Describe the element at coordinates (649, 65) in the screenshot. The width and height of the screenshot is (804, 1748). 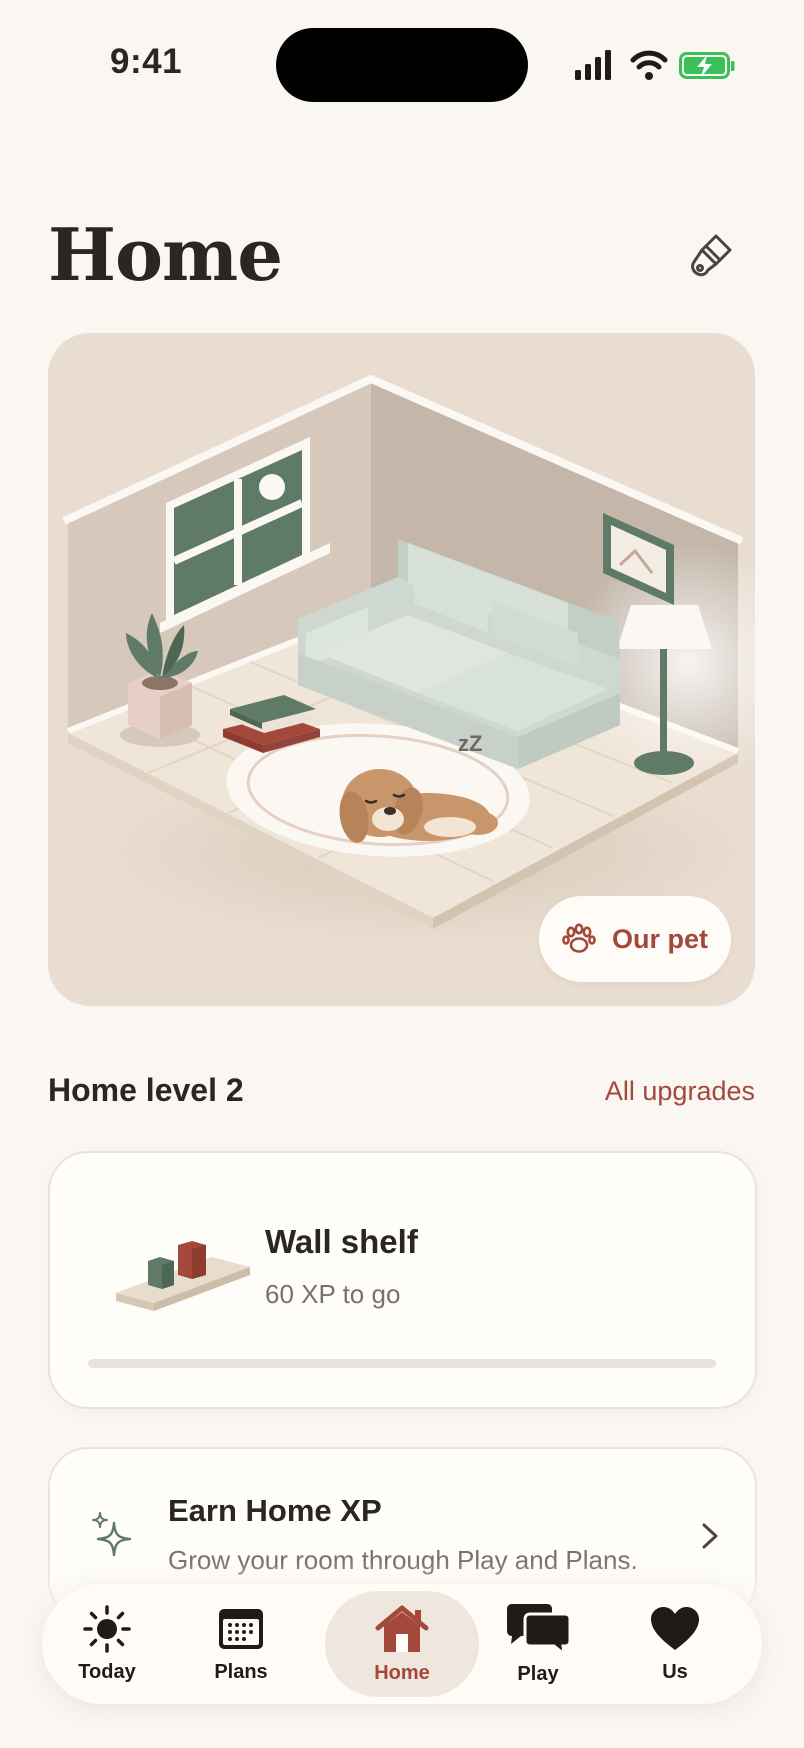
I see `wifi-icon` at that location.